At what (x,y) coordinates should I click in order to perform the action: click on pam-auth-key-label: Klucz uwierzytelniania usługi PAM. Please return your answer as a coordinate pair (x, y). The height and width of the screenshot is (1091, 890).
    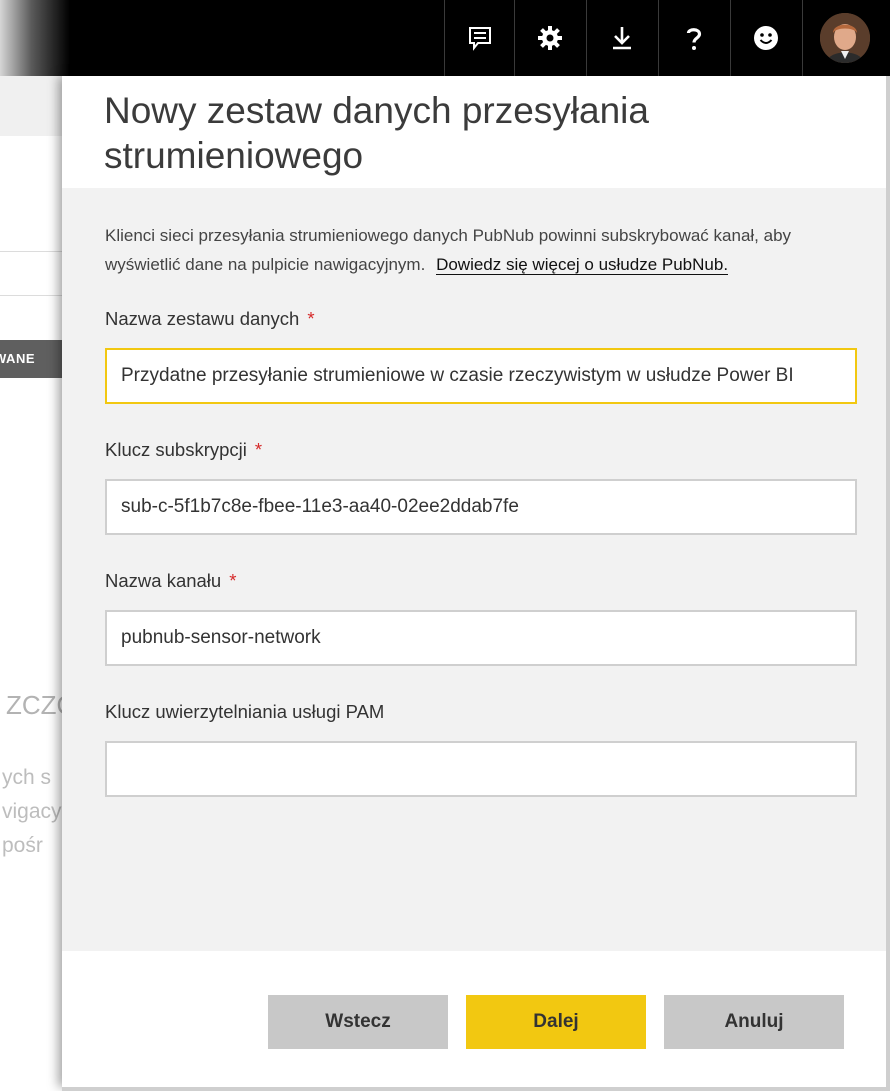
    Looking at the image, I should click on (244, 712).